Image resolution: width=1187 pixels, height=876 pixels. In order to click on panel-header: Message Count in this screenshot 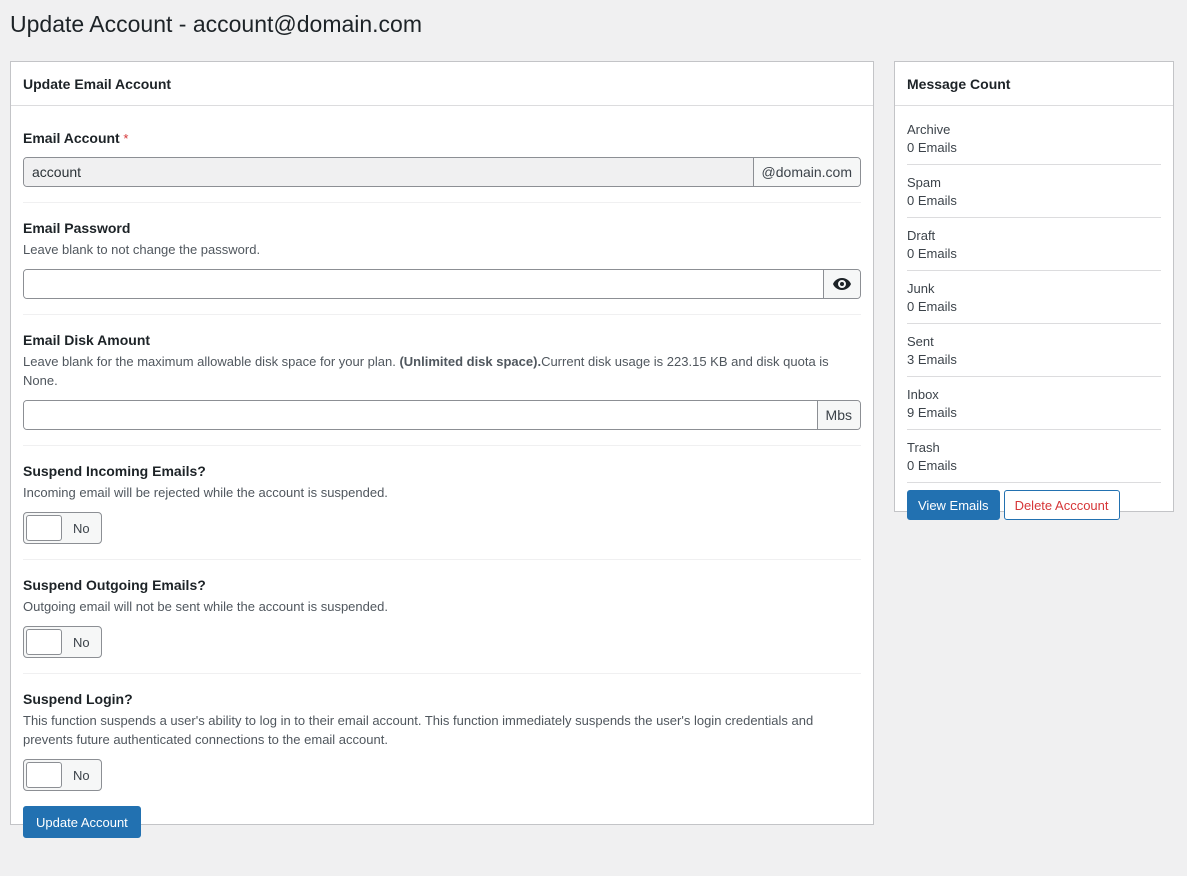, I will do `click(1034, 84)`.